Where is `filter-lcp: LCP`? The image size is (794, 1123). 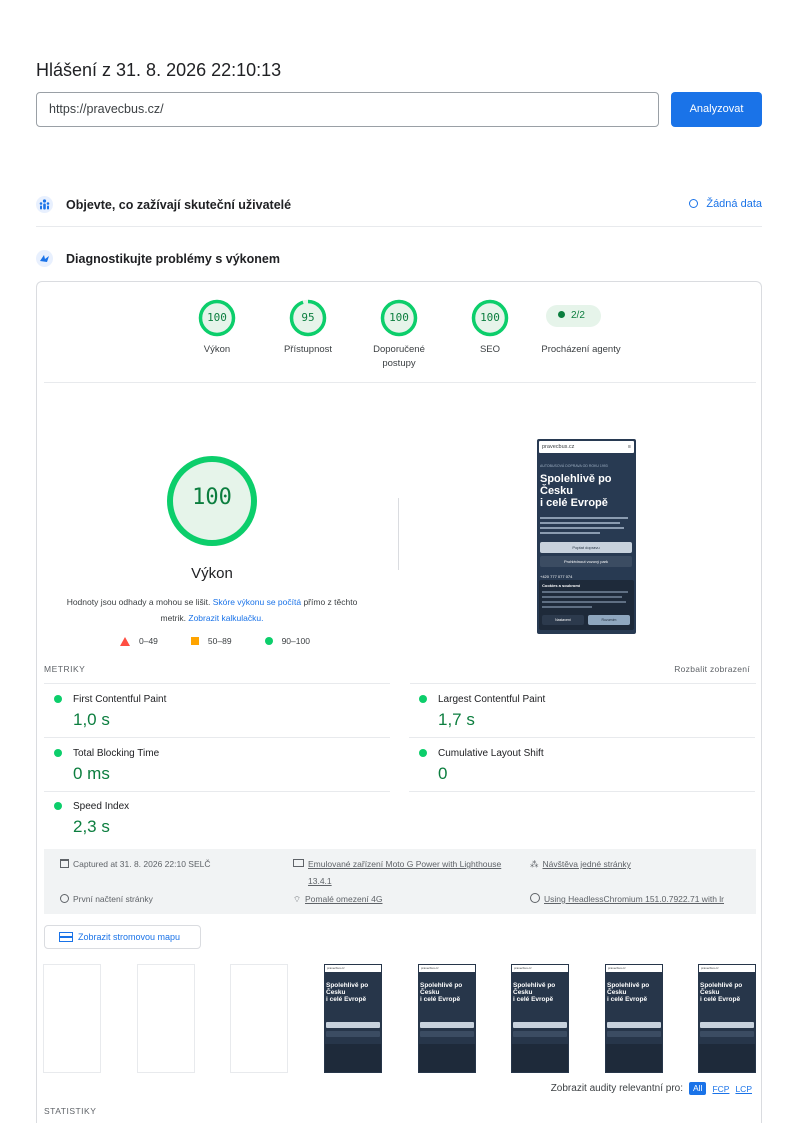
filter-lcp: LCP is located at coordinates (743, 1089).